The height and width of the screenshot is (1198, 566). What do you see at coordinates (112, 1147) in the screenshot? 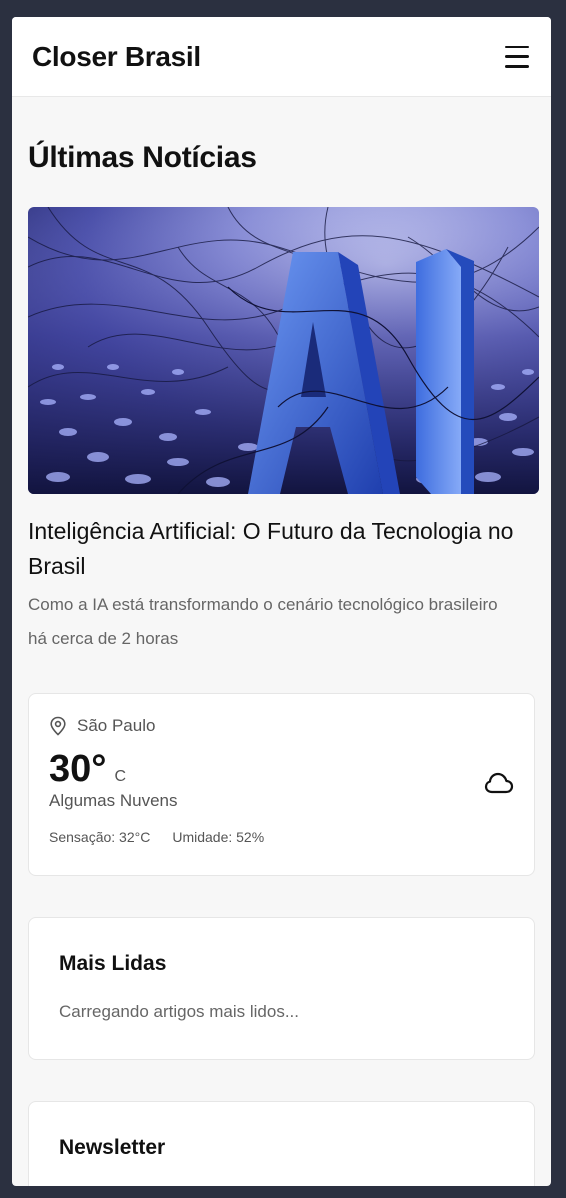
I see `newsletter-title: Newsletter` at bounding box center [112, 1147].